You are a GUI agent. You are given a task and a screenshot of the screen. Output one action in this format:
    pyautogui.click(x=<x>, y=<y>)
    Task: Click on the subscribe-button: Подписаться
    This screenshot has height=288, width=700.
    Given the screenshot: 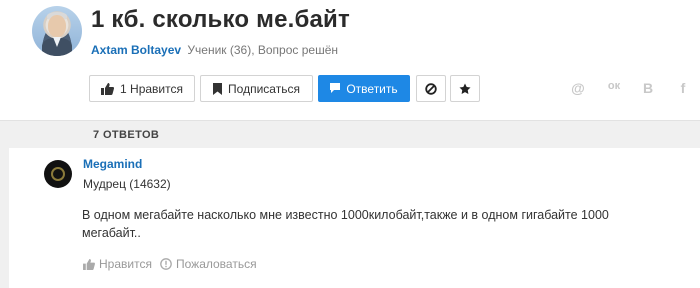 What is the action you would take?
    pyautogui.click(x=256, y=88)
    